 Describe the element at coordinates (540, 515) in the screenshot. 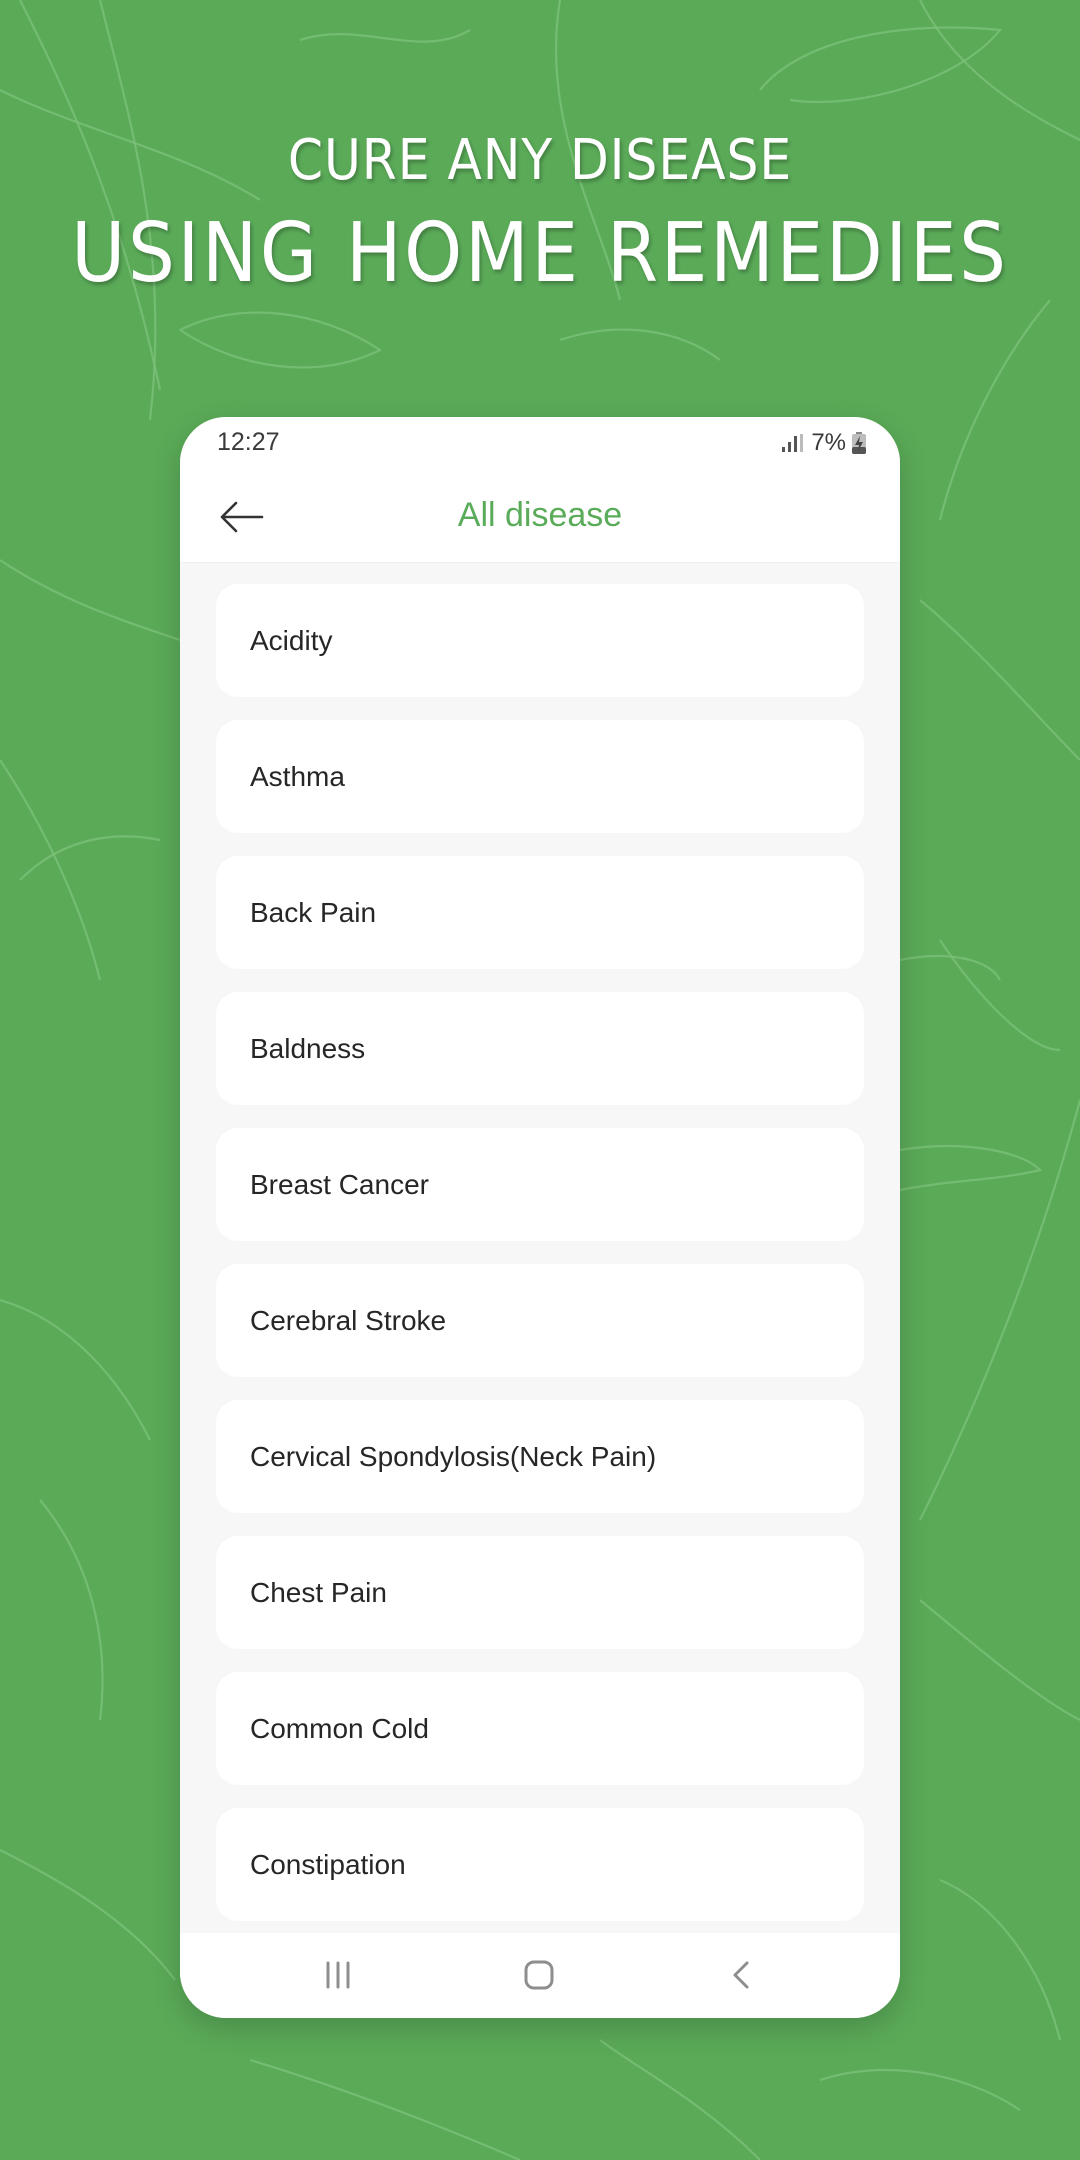

I see `page-title: All disease` at that location.